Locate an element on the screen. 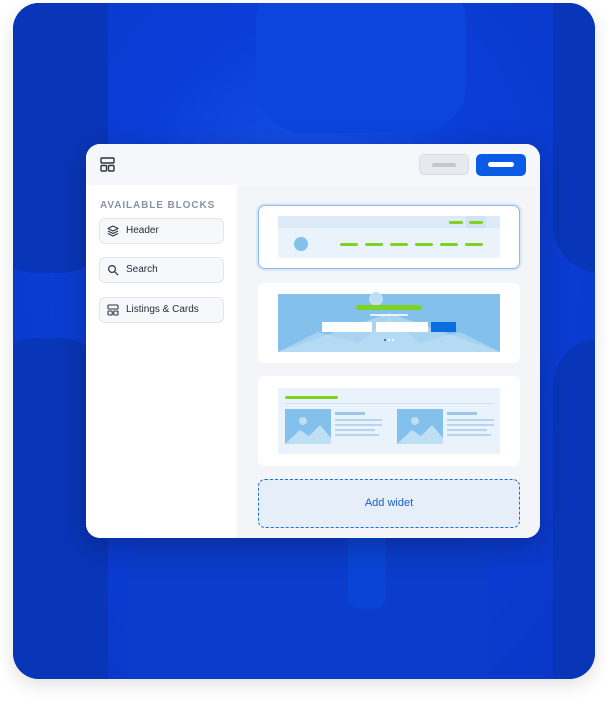 The height and width of the screenshot is (703, 608). layout-icon is located at coordinates (113, 310).